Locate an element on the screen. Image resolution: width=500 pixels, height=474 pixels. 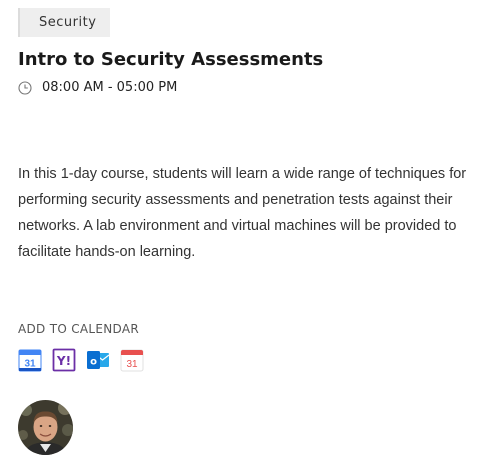
yahoo-letter: Y! is located at coordinates (63, 361).